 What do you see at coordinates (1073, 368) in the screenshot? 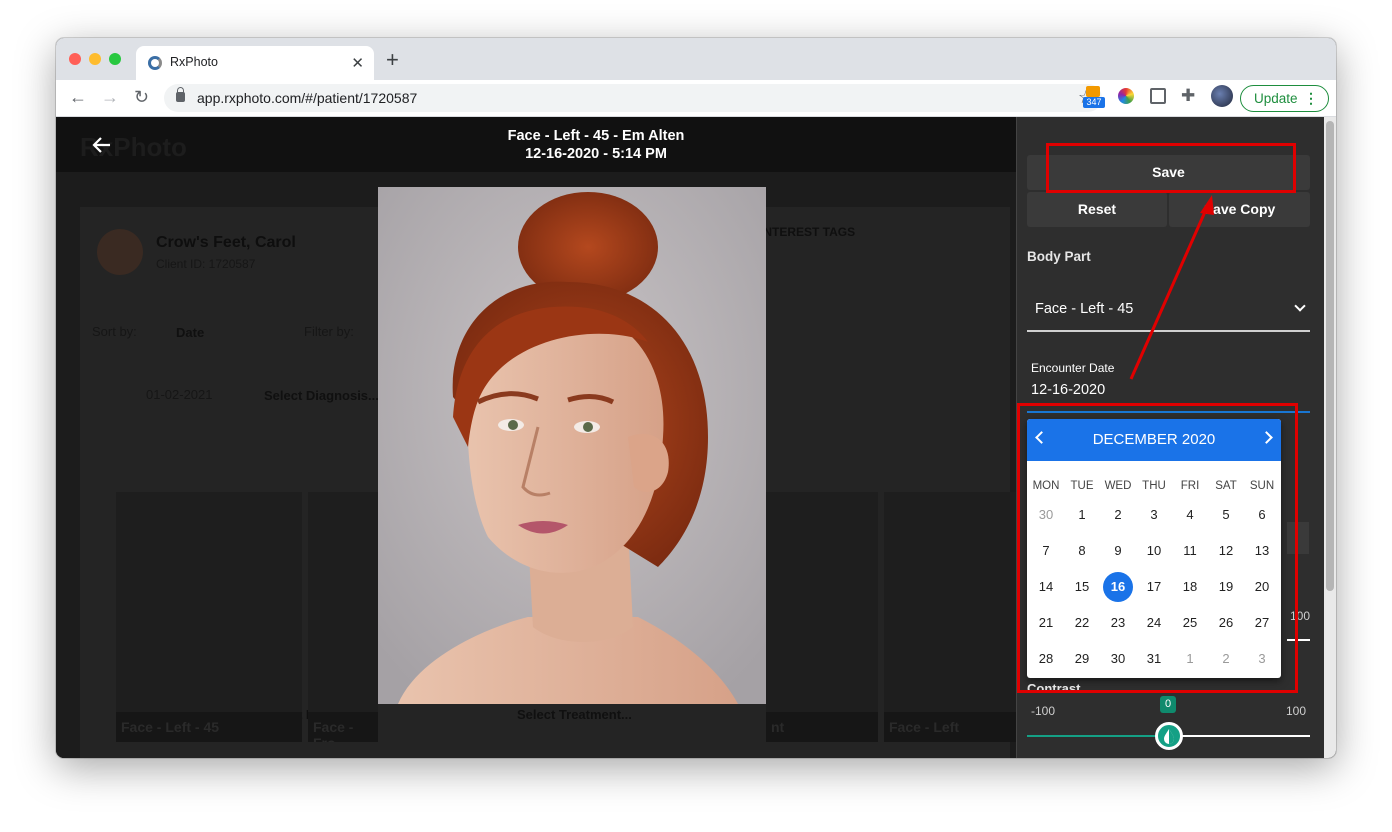
I see `encounter-date-label: Encounter Date` at bounding box center [1073, 368].